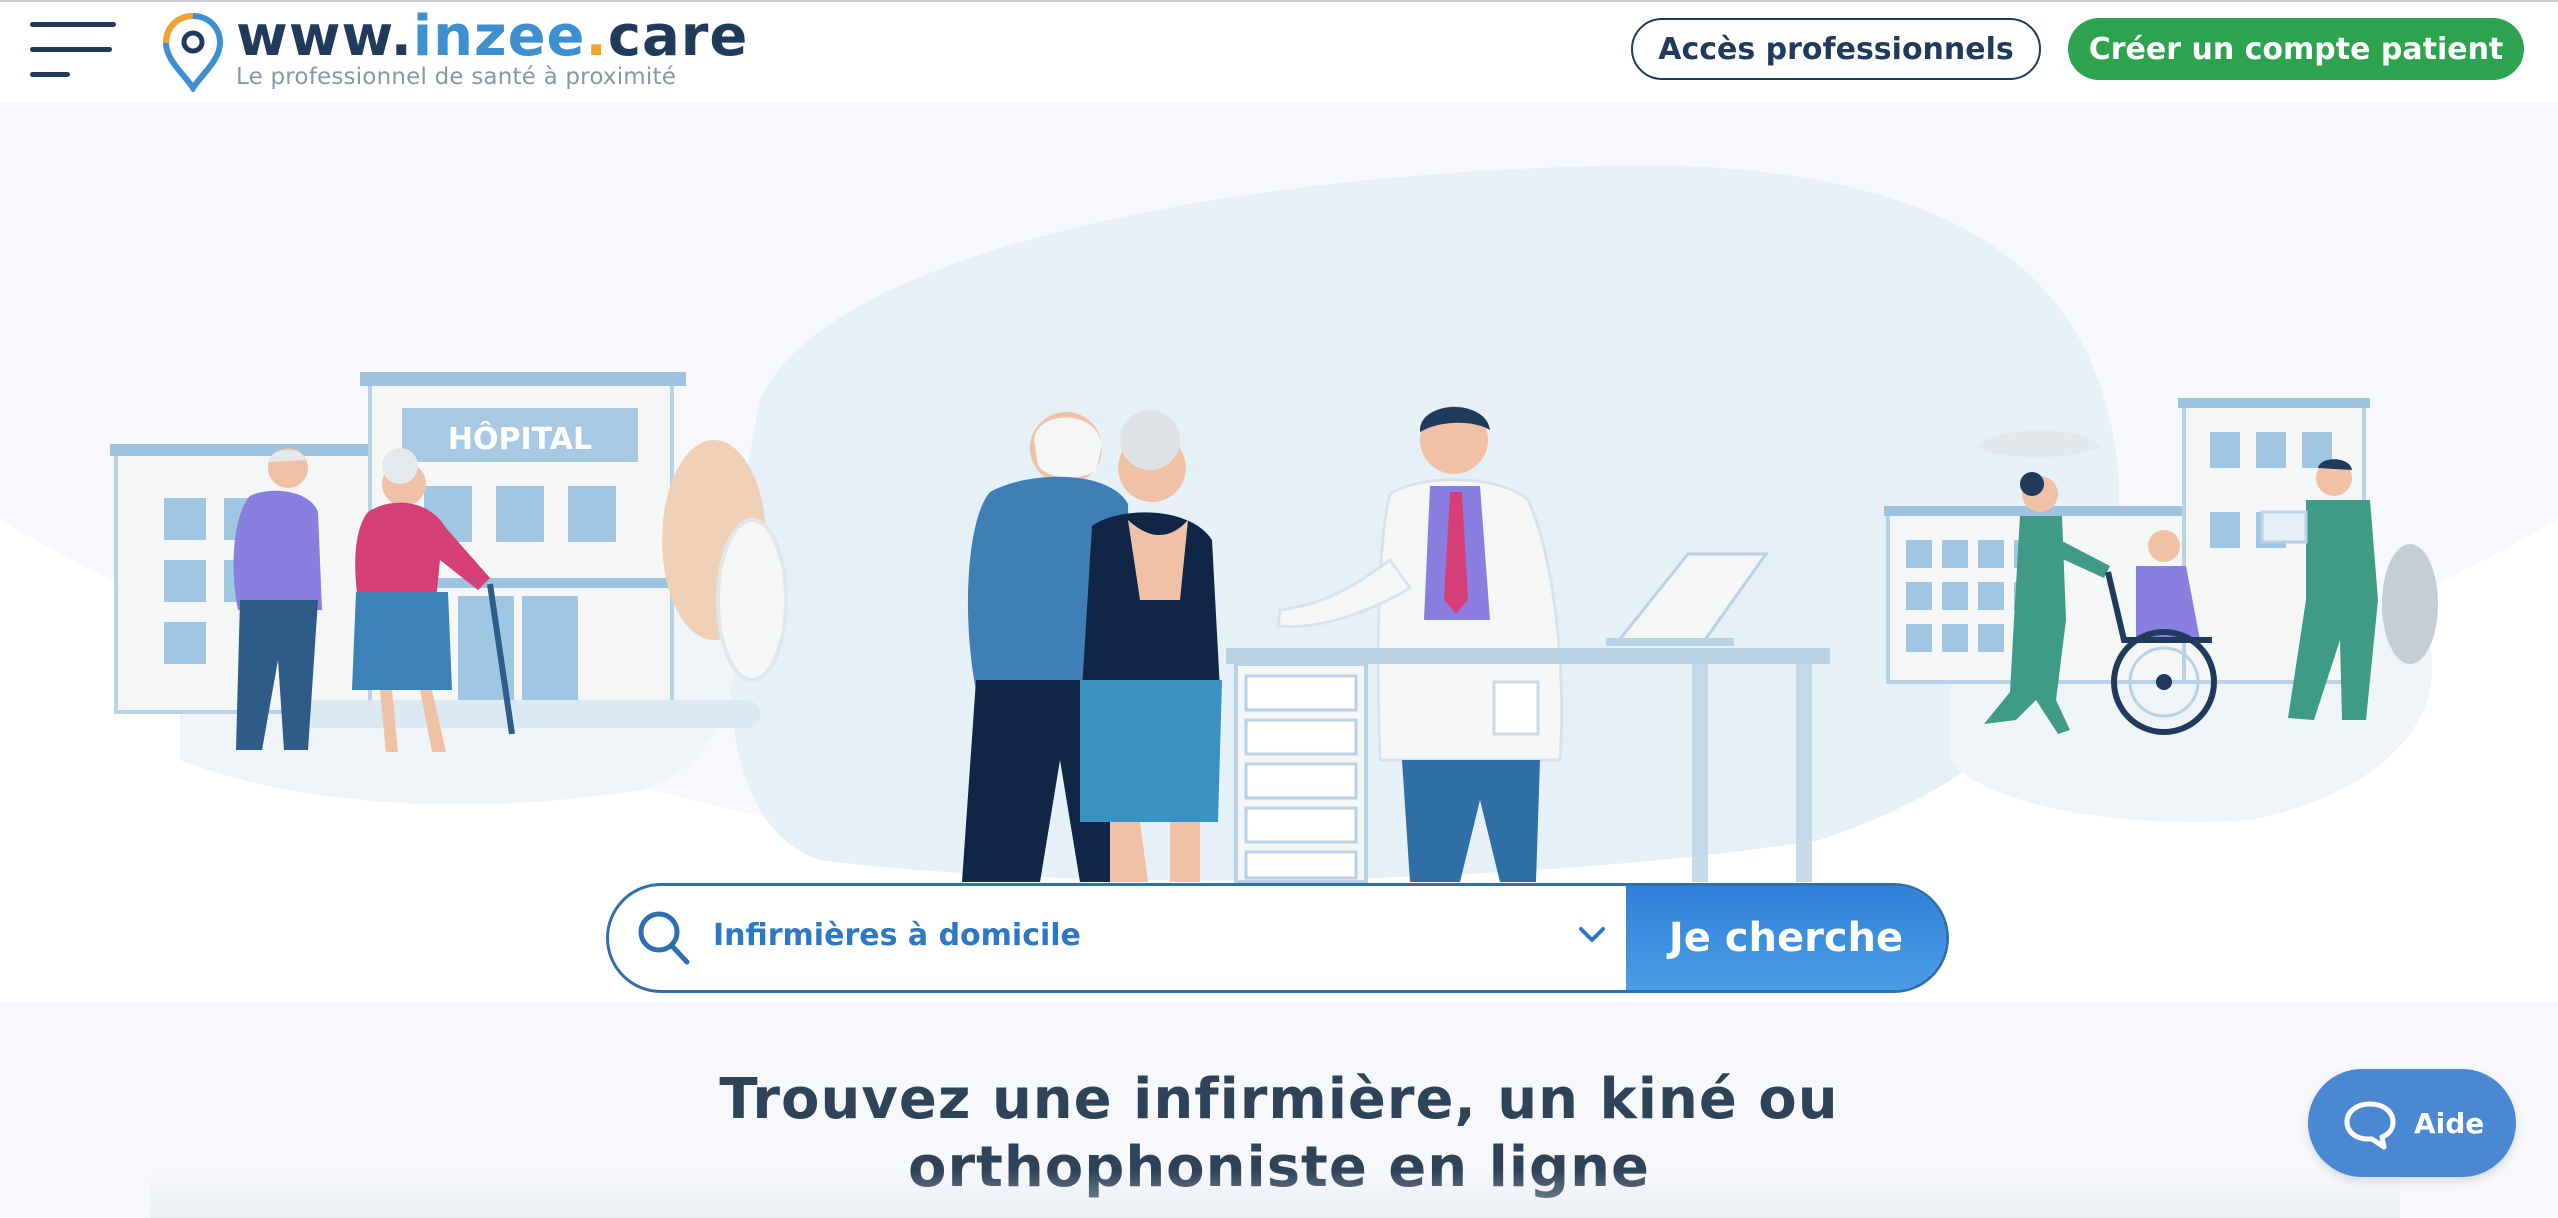  Describe the element at coordinates (492, 36) in the screenshot. I see `logo-wordmark: www.inzee.care` at that location.